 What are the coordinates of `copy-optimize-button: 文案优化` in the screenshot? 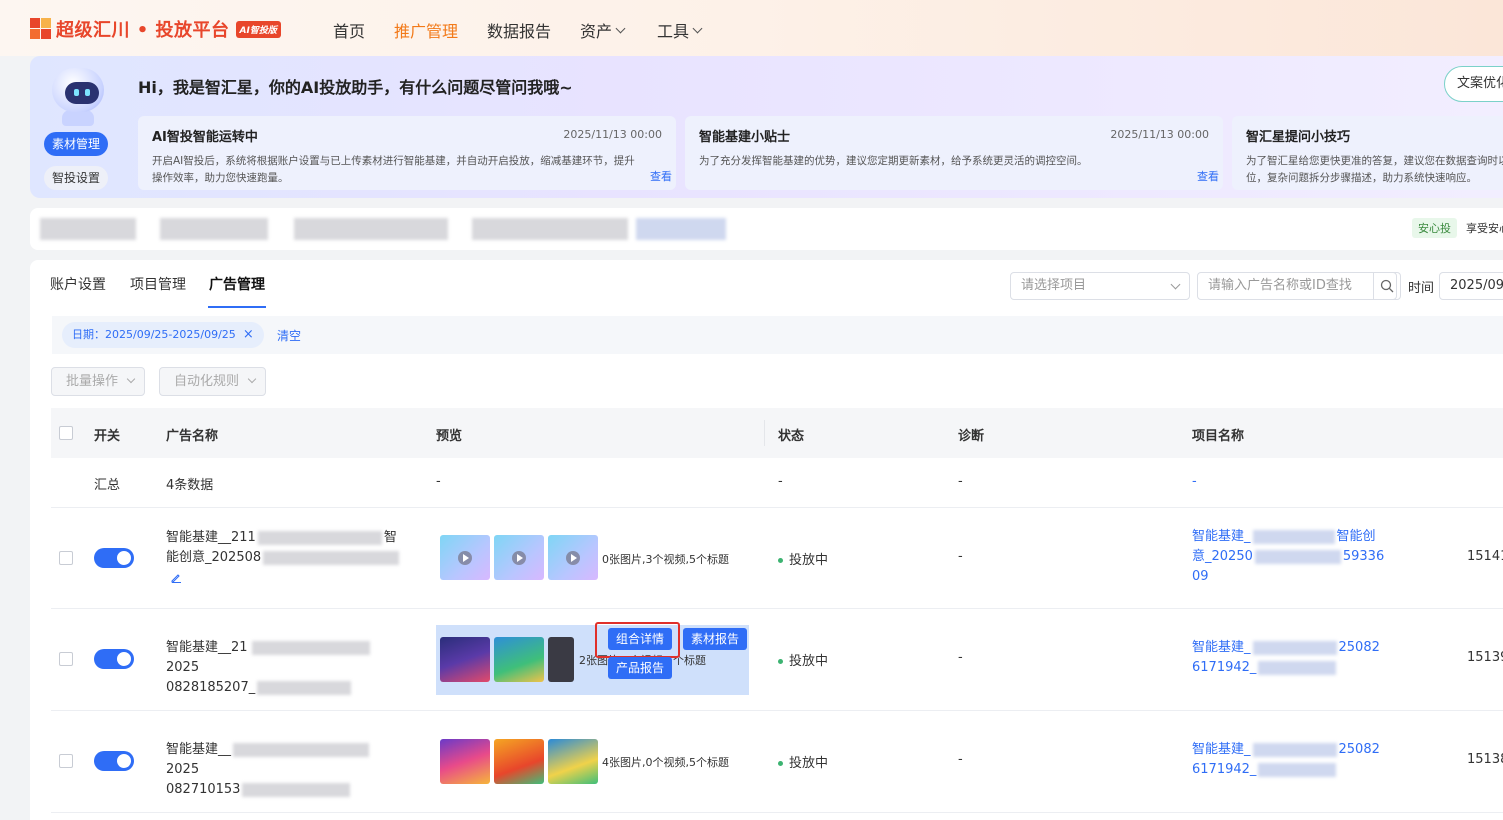 It's located at (1473, 84).